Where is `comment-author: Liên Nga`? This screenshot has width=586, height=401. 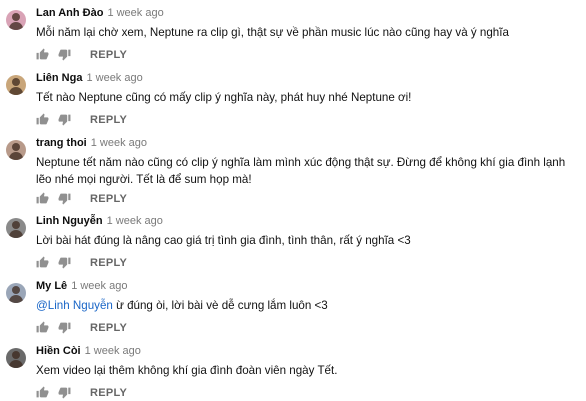 comment-author: Liên Nga is located at coordinates (59, 78).